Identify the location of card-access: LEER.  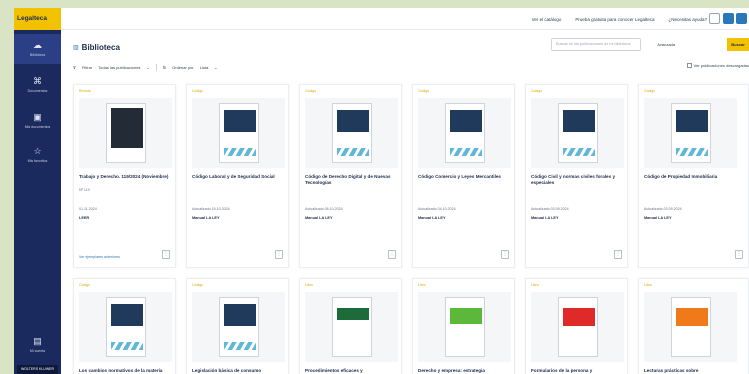
(84, 218).